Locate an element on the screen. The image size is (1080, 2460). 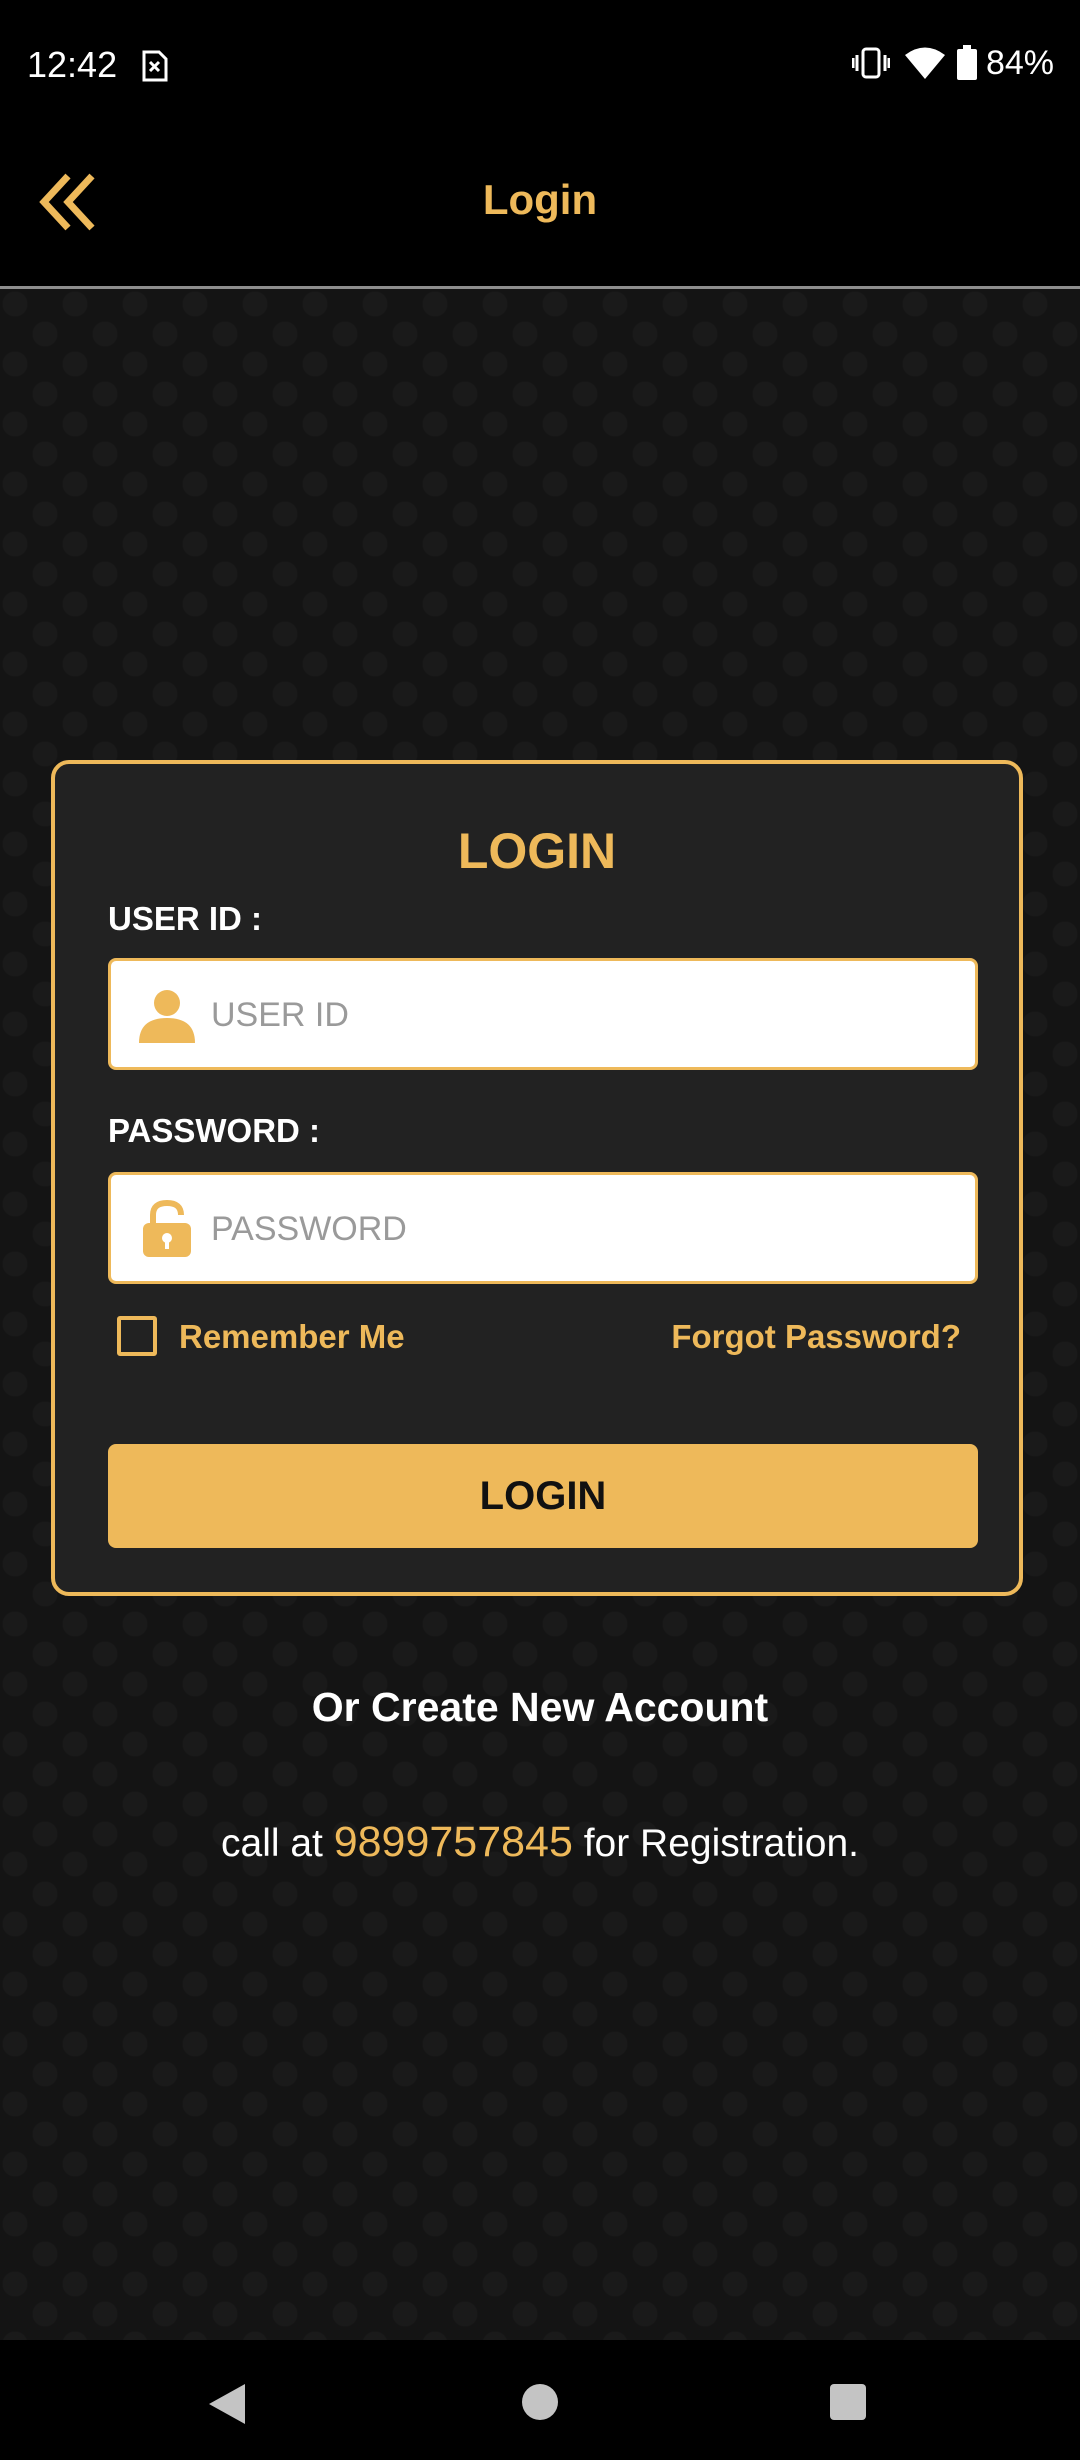
user-id-input is located at coordinates (586, 1015).